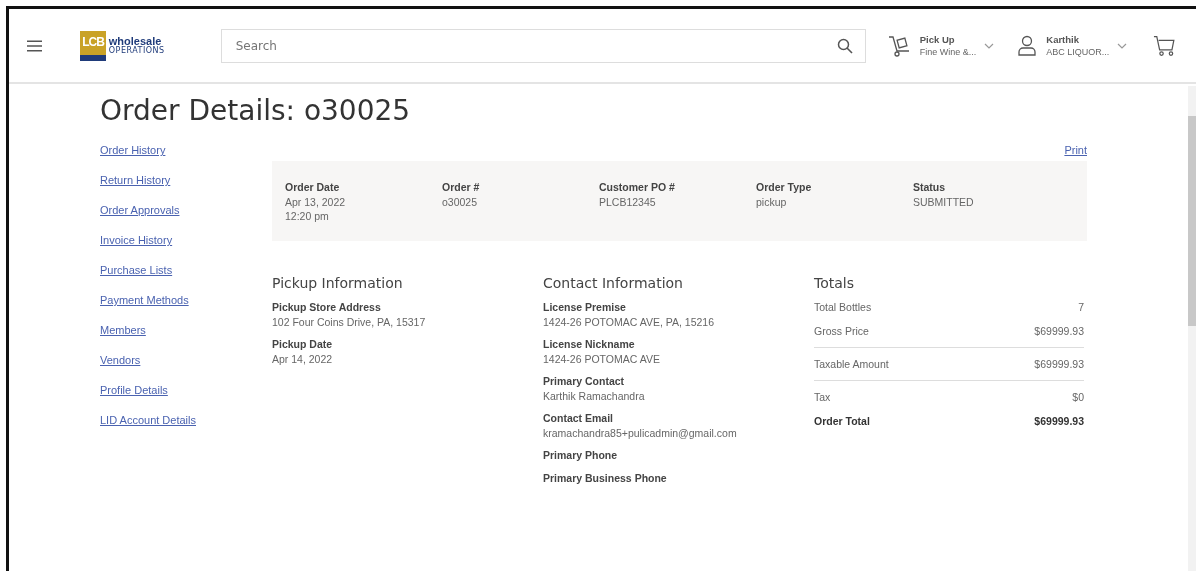 Image resolution: width=1196 pixels, height=574 pixels. I want to click on field-value: Apr 14, 2022, so click(303, 359).